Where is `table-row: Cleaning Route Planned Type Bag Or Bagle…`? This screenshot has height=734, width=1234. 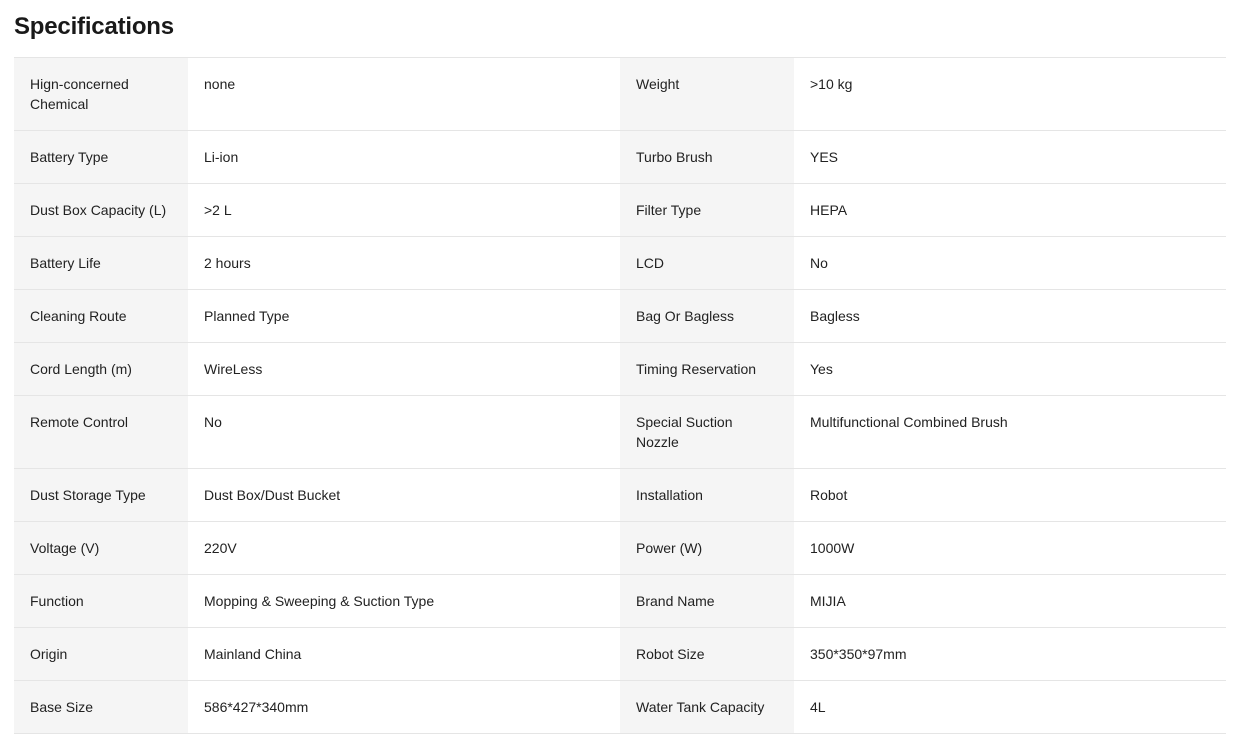
table-row: Cleaning Route Planned Type Bag Or Bagle… is located at coordinates (620, 316).